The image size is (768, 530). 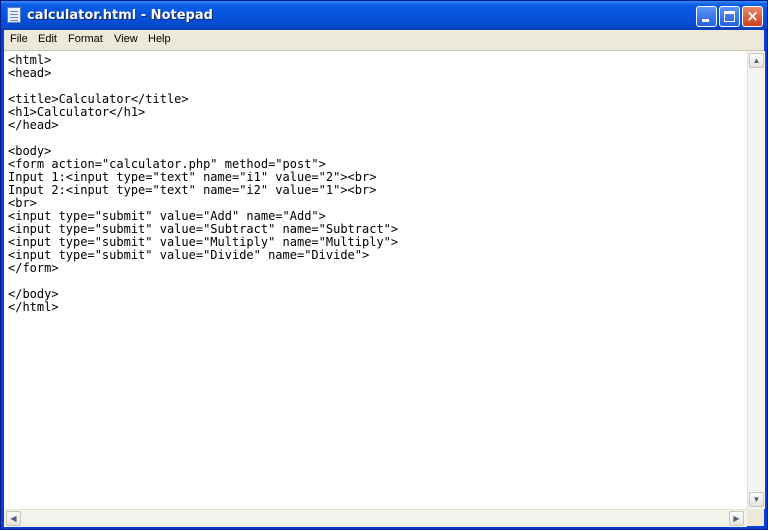 I want to click on menu-file: File, so click(x=19, y=39).